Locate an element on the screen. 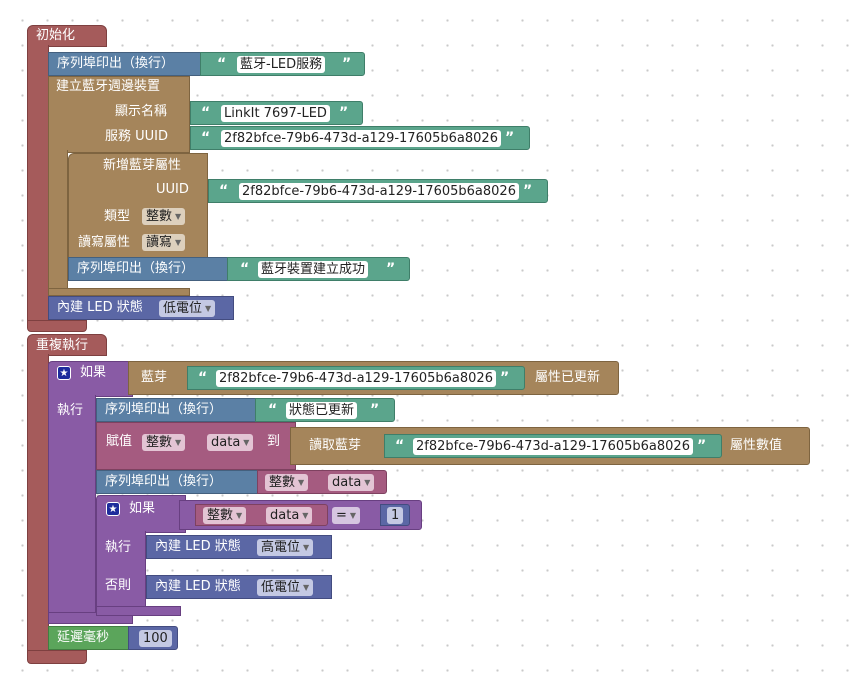 Image resolution: width=850 pixels, height=684 pixels. updated-label: 屬性已更新 is located at coordinates (568, 377).